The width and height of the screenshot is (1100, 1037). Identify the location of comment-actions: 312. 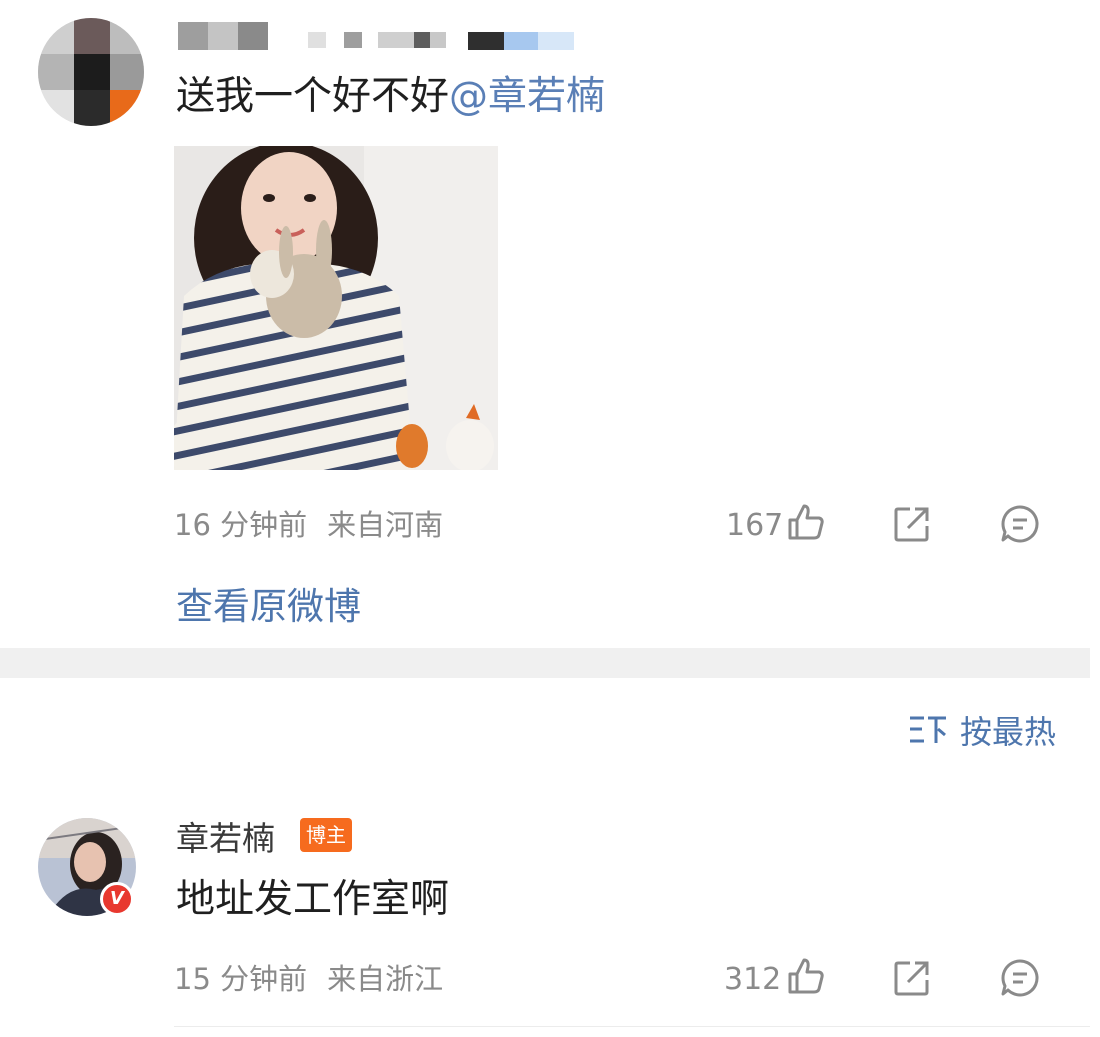
(885, 977).